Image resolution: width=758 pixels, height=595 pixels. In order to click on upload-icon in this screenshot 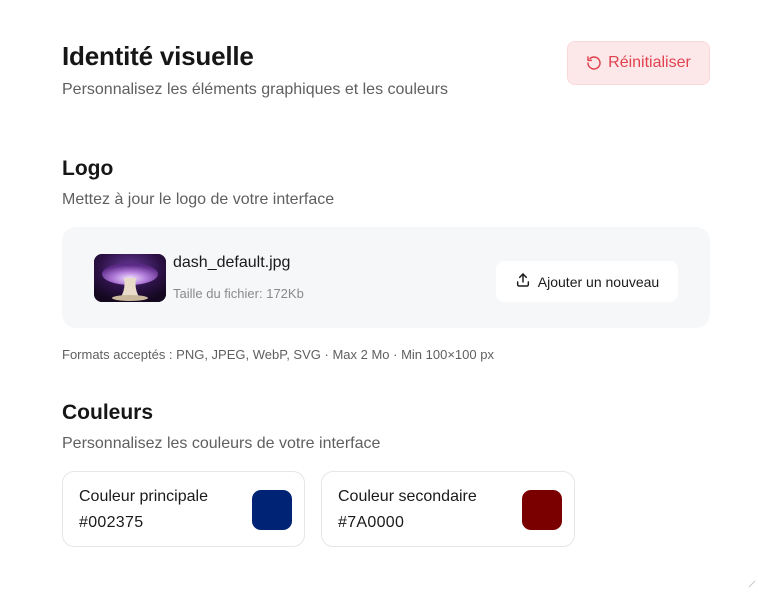, I will do `click(523, 281)`.